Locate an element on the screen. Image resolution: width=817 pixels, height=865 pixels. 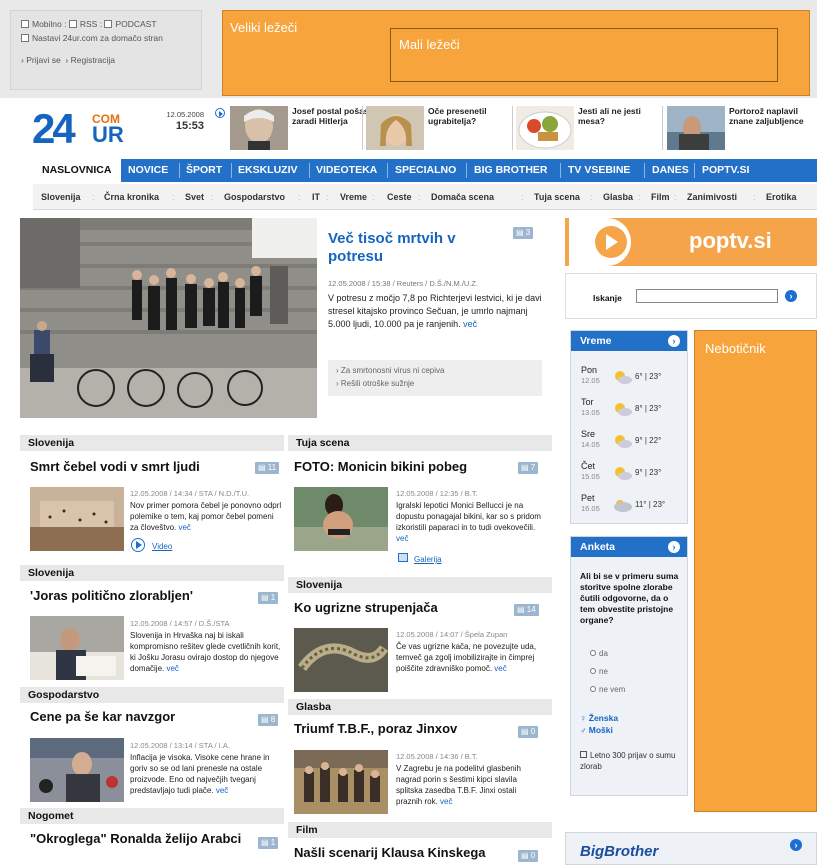
article-title: Našli scenarij Klausa Kinskega is located at coordinates (403, 852).